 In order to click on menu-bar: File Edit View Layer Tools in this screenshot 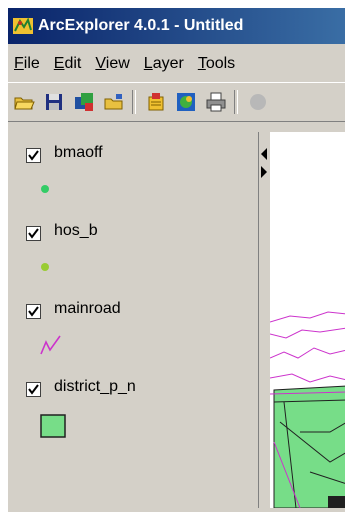, I will do `click(176, 64)`.